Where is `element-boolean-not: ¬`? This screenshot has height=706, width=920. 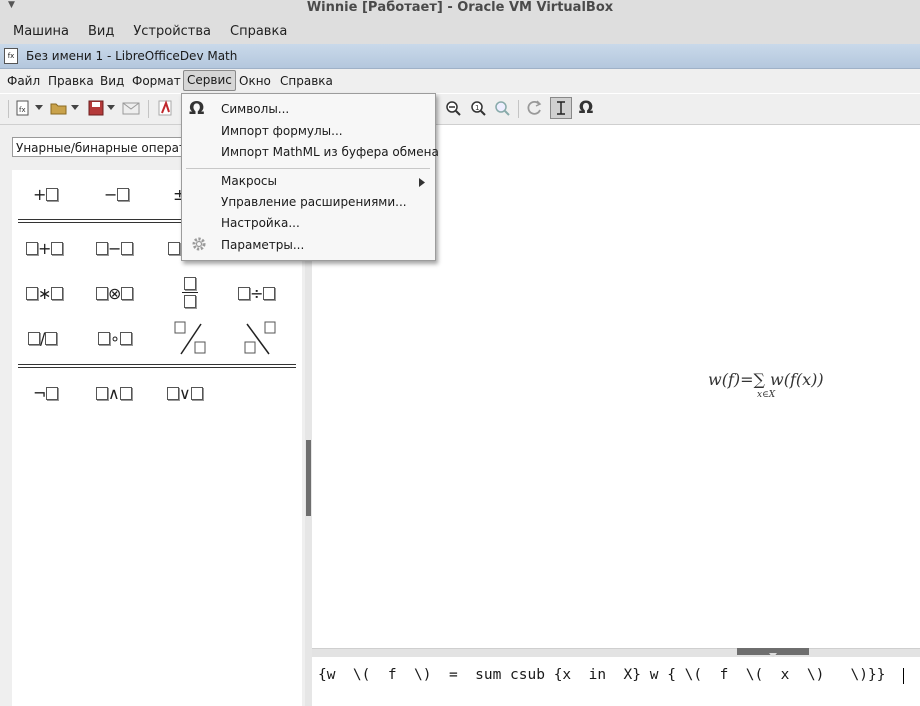
element-boolean-not: ¬ is located at coordinates (46, 394).